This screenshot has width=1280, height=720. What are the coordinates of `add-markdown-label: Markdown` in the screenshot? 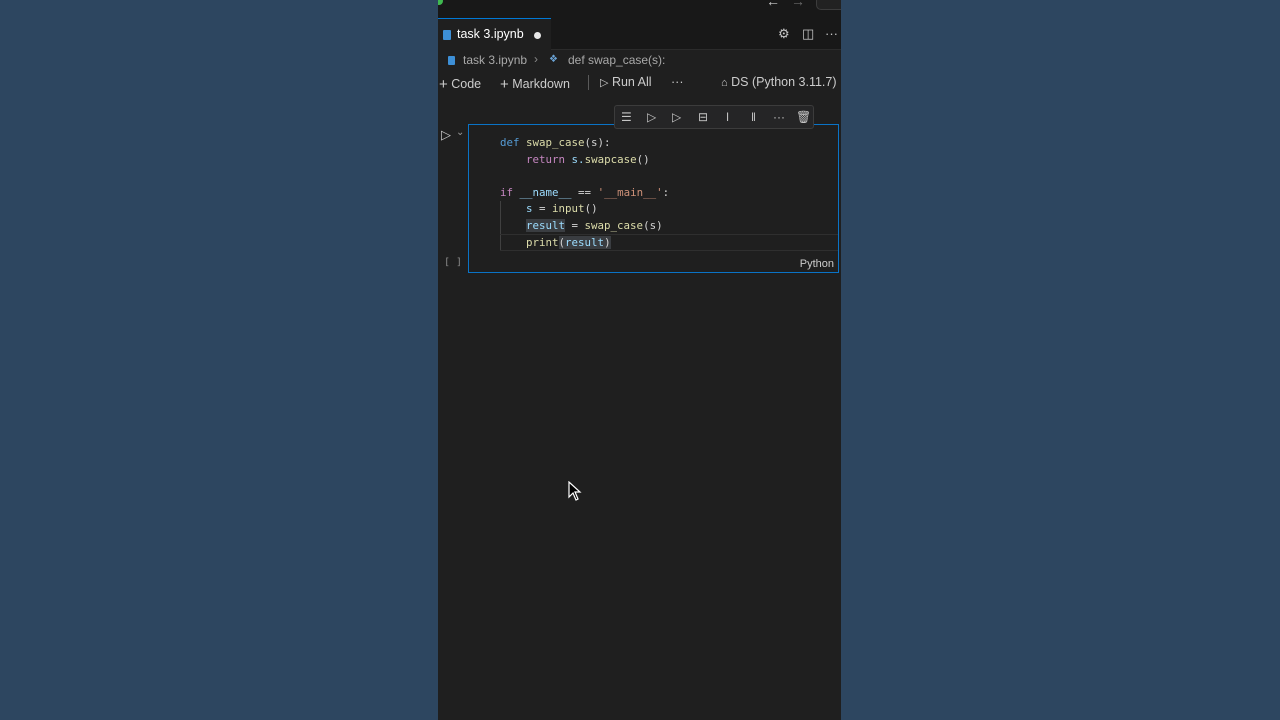 It's located at (541, 84).